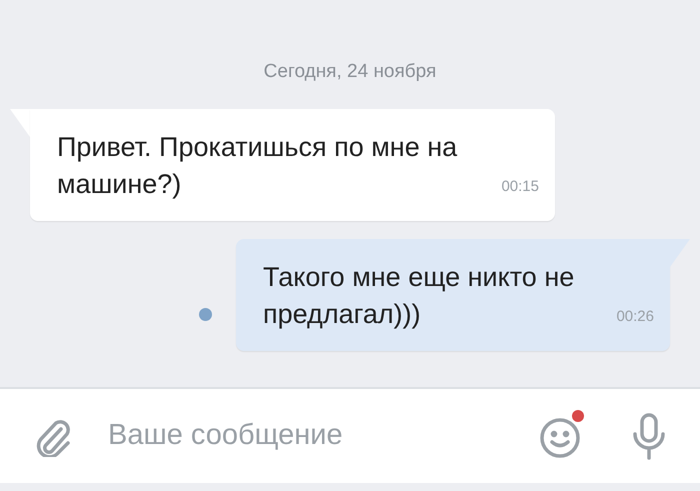 The width and height of the screenshot is (700, 491). I want to click on microphone-icon, so click(649, 436).